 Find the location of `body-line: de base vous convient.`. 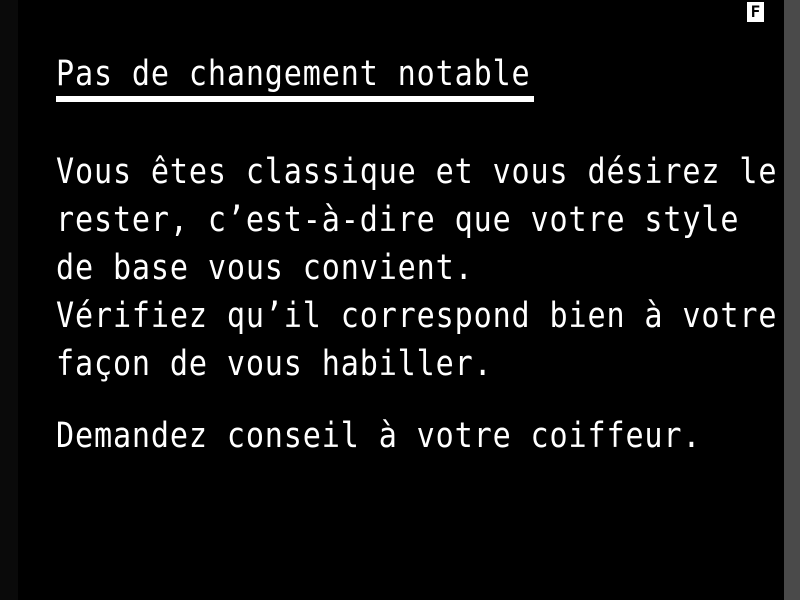

body-line: de base vous convient. is located at coordinates (265, 268).